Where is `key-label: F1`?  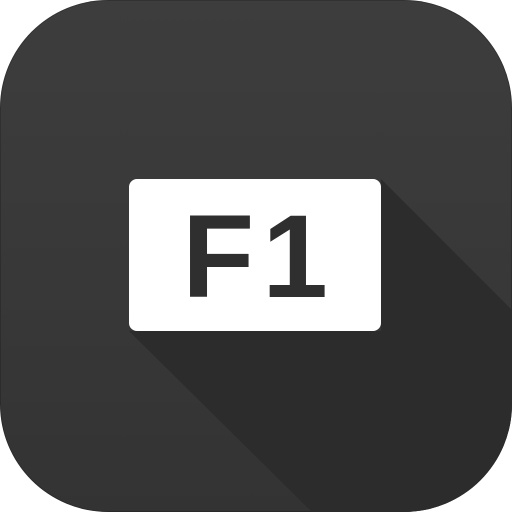 key-label: F1 is located at coordinates (259, 257).